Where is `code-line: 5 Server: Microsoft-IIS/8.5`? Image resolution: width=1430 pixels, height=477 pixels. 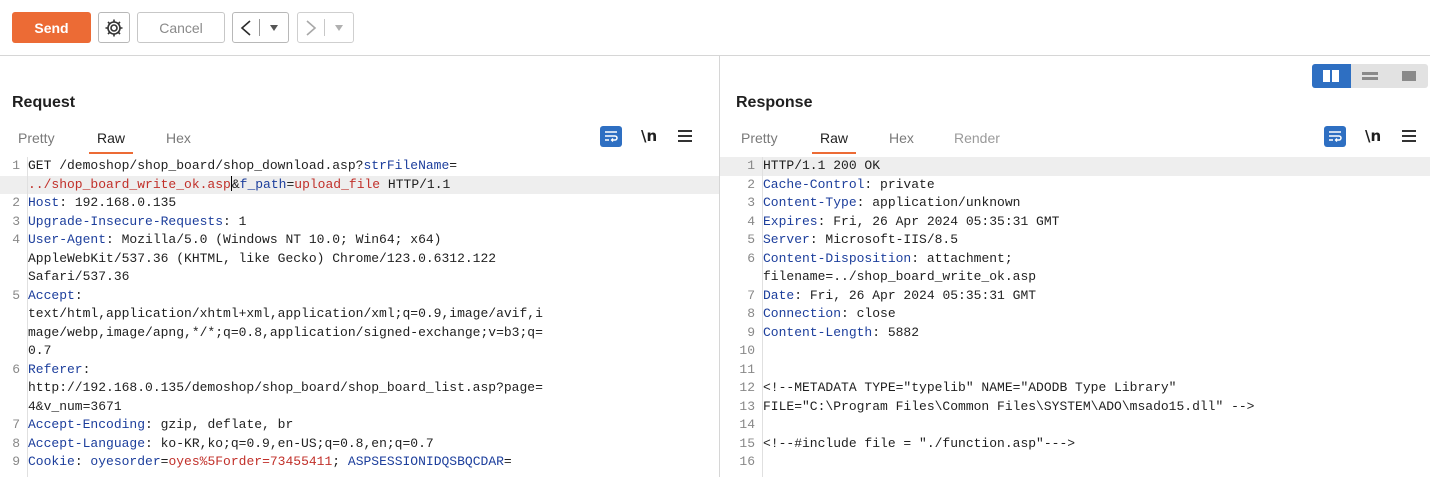
code-line: 5 Server: Microsoft-IIS/8.5 is located at coordinates (1075, 240).